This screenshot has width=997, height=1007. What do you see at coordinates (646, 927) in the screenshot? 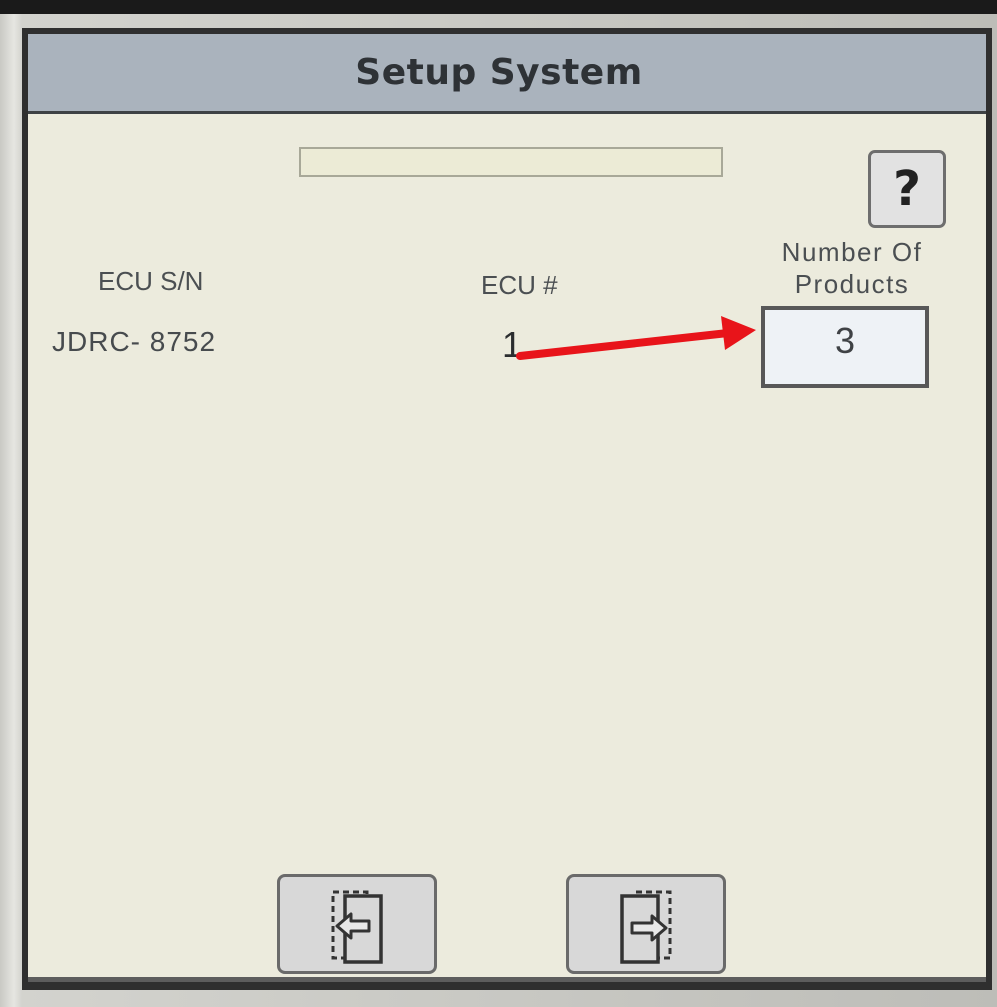
I see `page-forward-icon` at bounding box center [646, 927].